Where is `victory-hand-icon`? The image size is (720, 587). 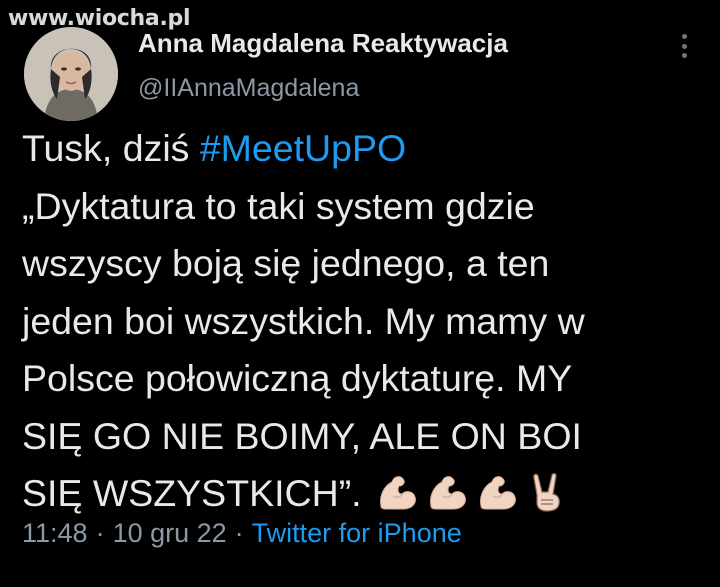 victory-hand-icon is located at coordinates (548, 492).